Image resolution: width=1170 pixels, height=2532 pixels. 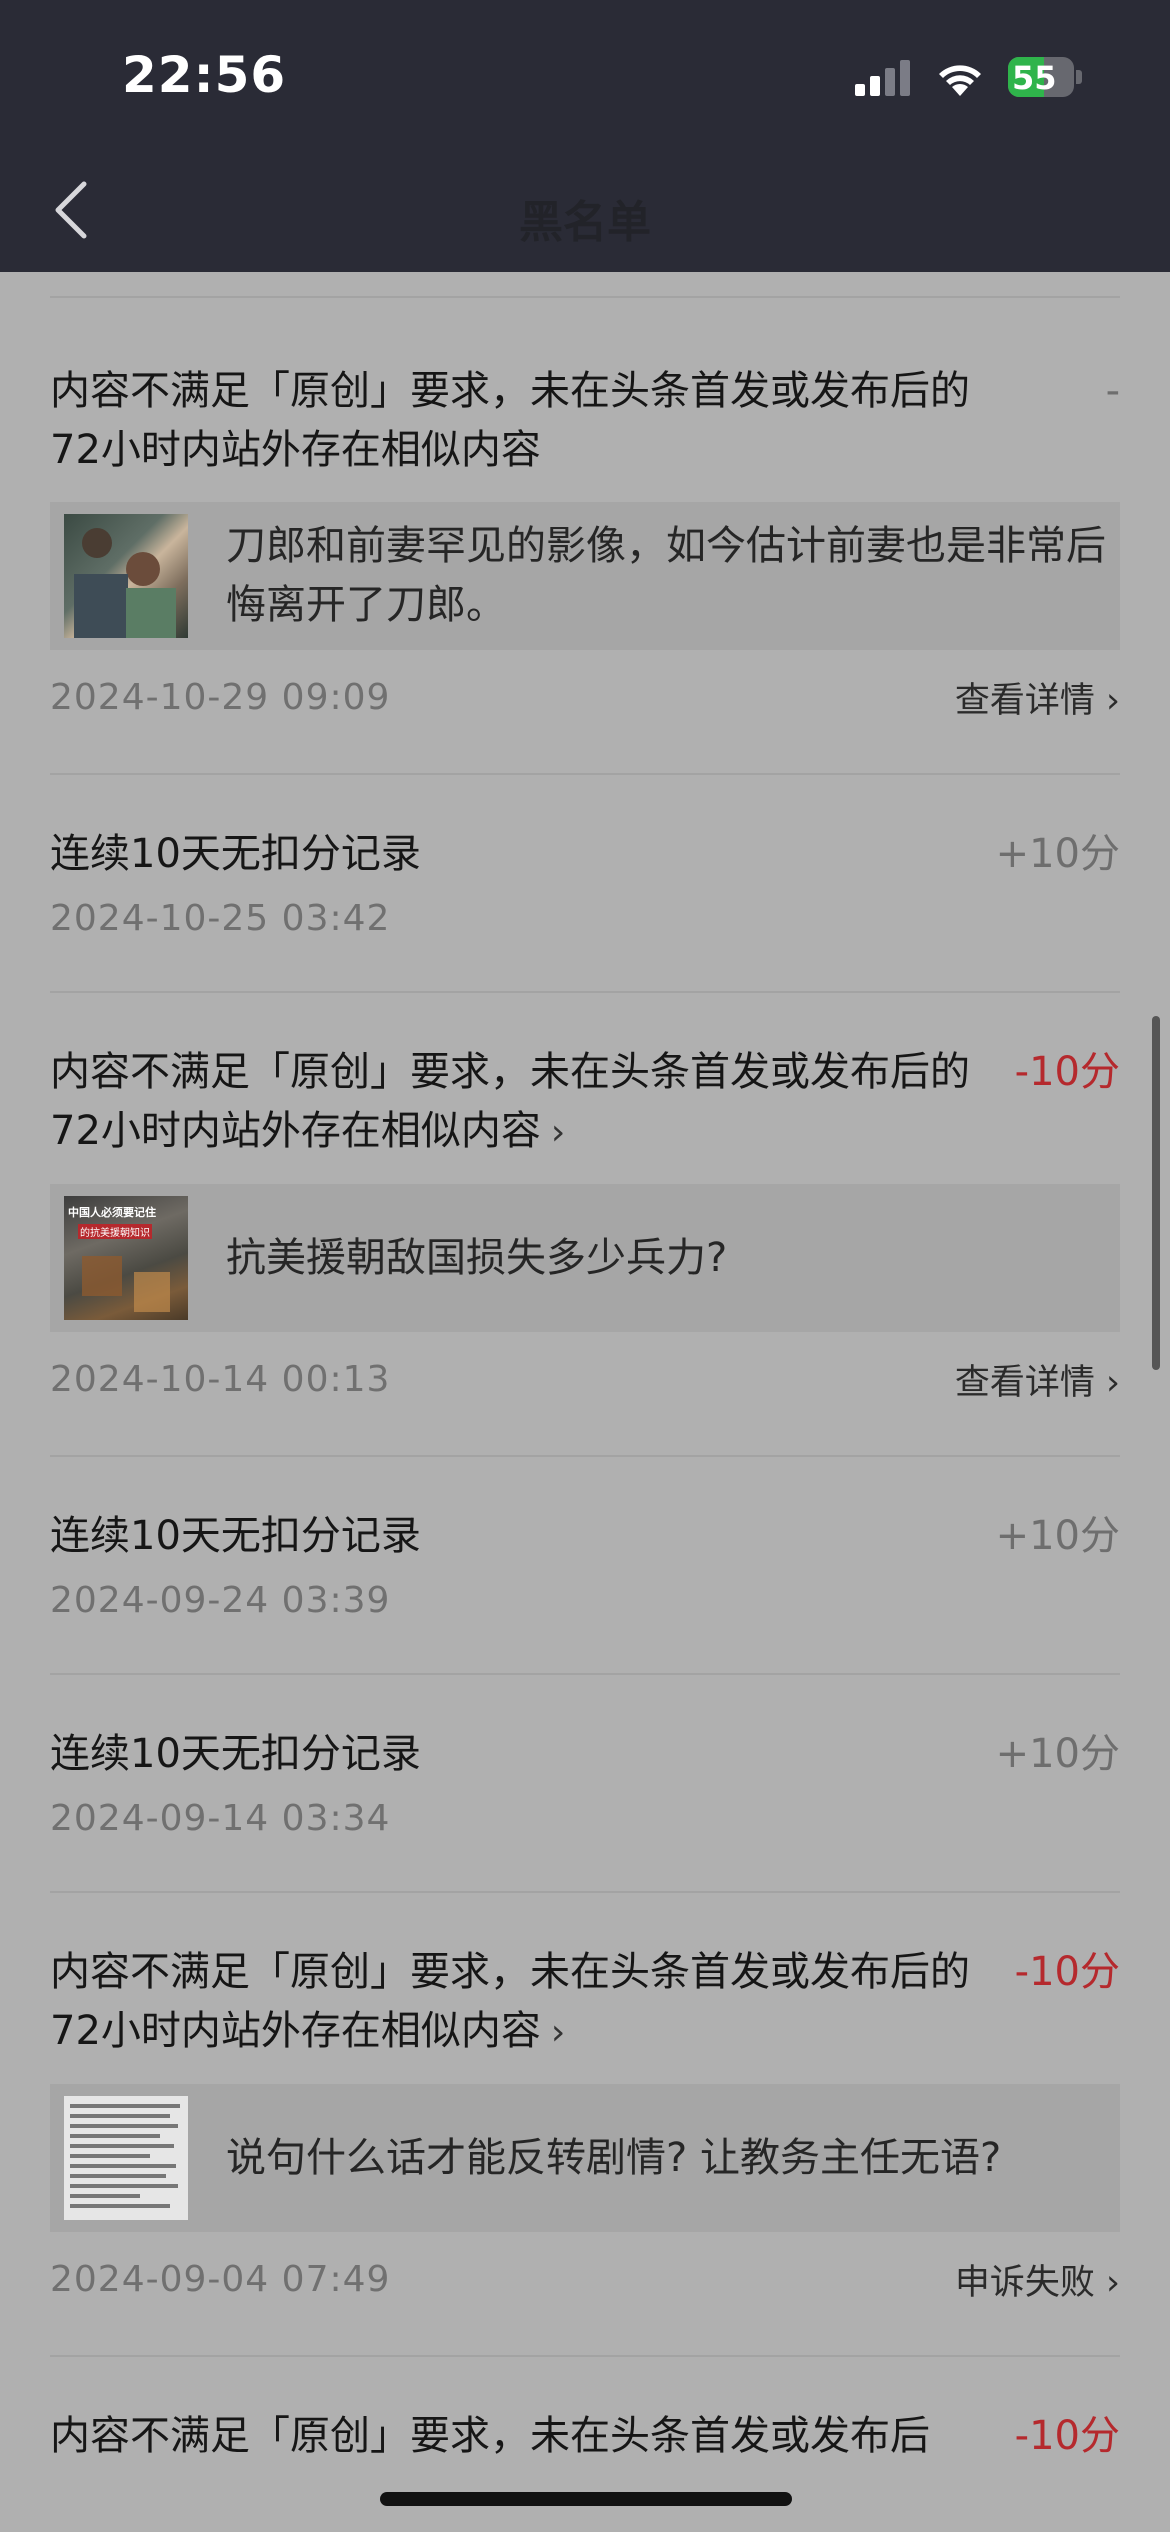 I want to click on record-description: 内容不满足「原创」要求，未在头条首发或发布后的72小时内站外存在相似内容, so click(x=510, y=420).